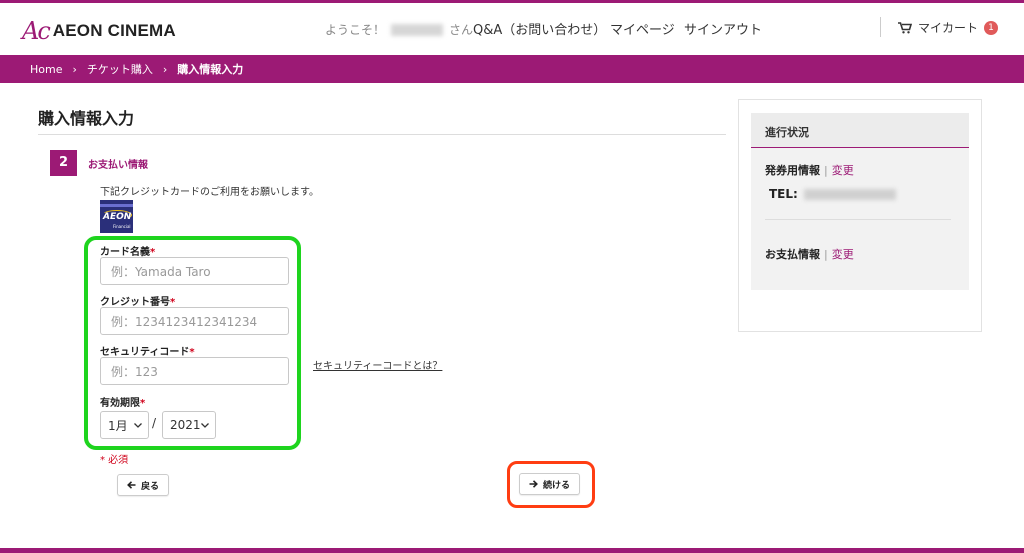 The height and width of the screenshot is (553, 1024). What do you see at coordinates (86, 118) in the screenshot?
I see `page-title: 購入情報入力` at bounding box center [86, 118].